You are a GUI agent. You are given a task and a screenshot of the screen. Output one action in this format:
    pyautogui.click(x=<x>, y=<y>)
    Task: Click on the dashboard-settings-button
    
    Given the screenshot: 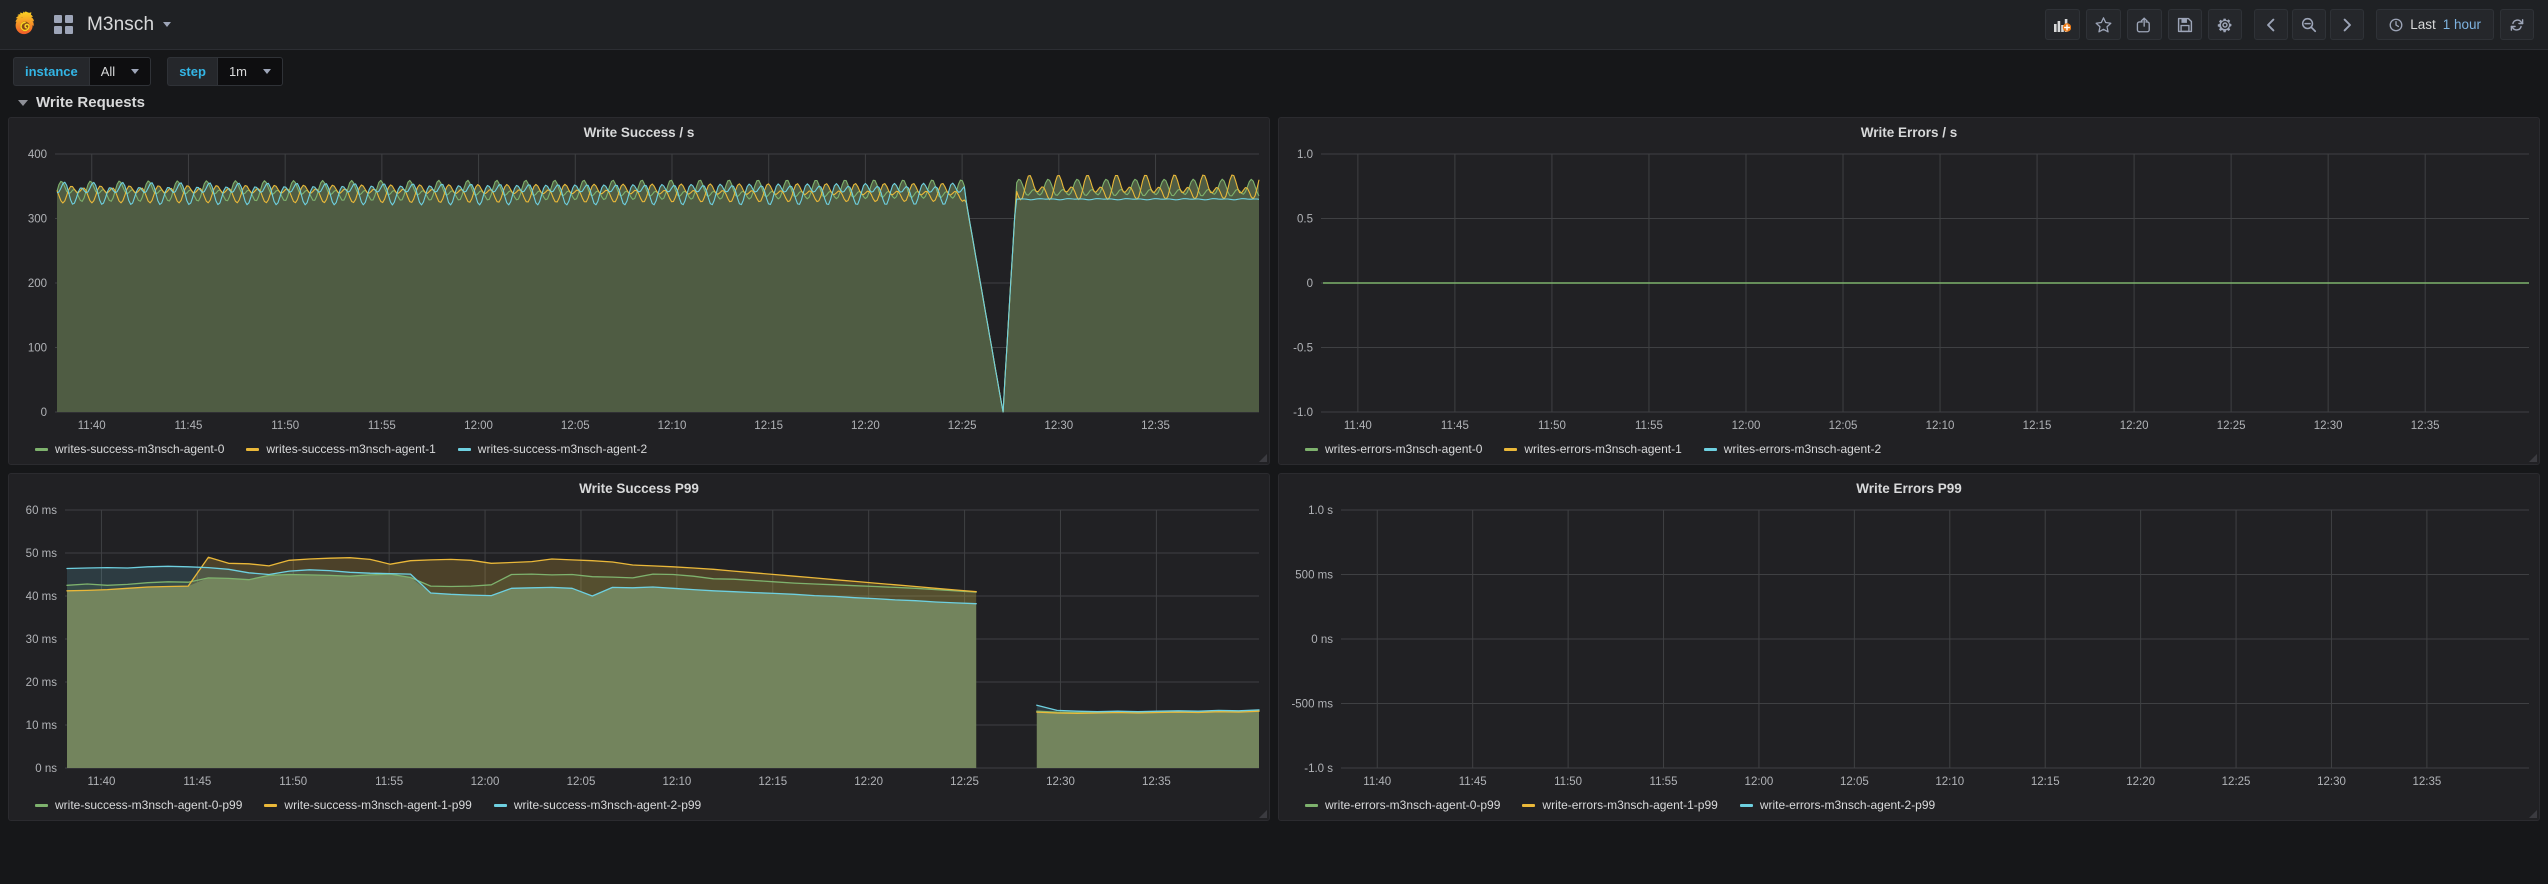 What is the action you would take?
    pyautogui.click(x=2225, y=24)
    